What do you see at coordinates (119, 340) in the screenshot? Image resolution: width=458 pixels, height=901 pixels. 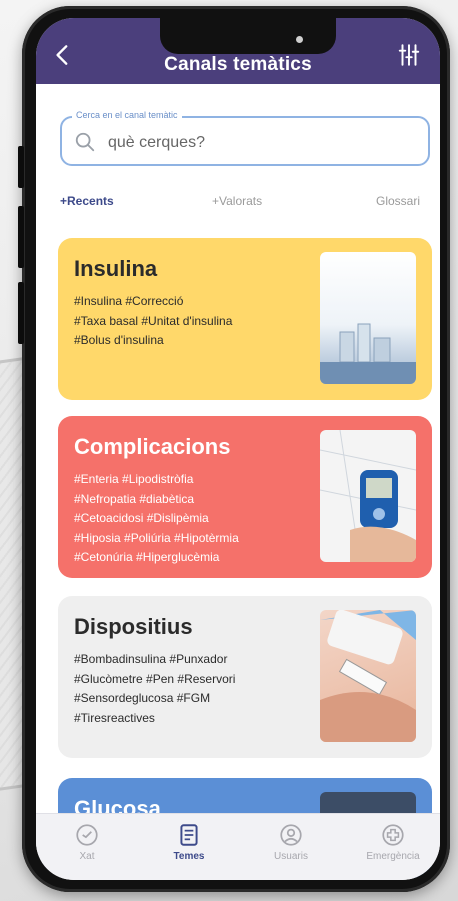 I see `card-tag-line: #Bolus d'insulina` at bounding box center [119, 340].